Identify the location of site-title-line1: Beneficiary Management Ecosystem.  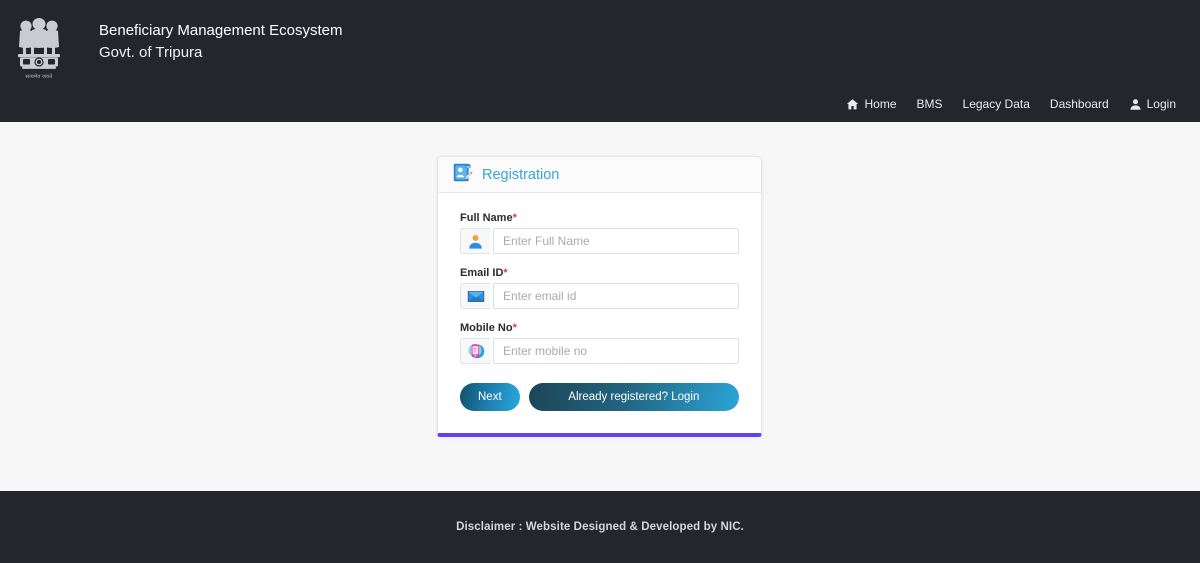
(221, 30).